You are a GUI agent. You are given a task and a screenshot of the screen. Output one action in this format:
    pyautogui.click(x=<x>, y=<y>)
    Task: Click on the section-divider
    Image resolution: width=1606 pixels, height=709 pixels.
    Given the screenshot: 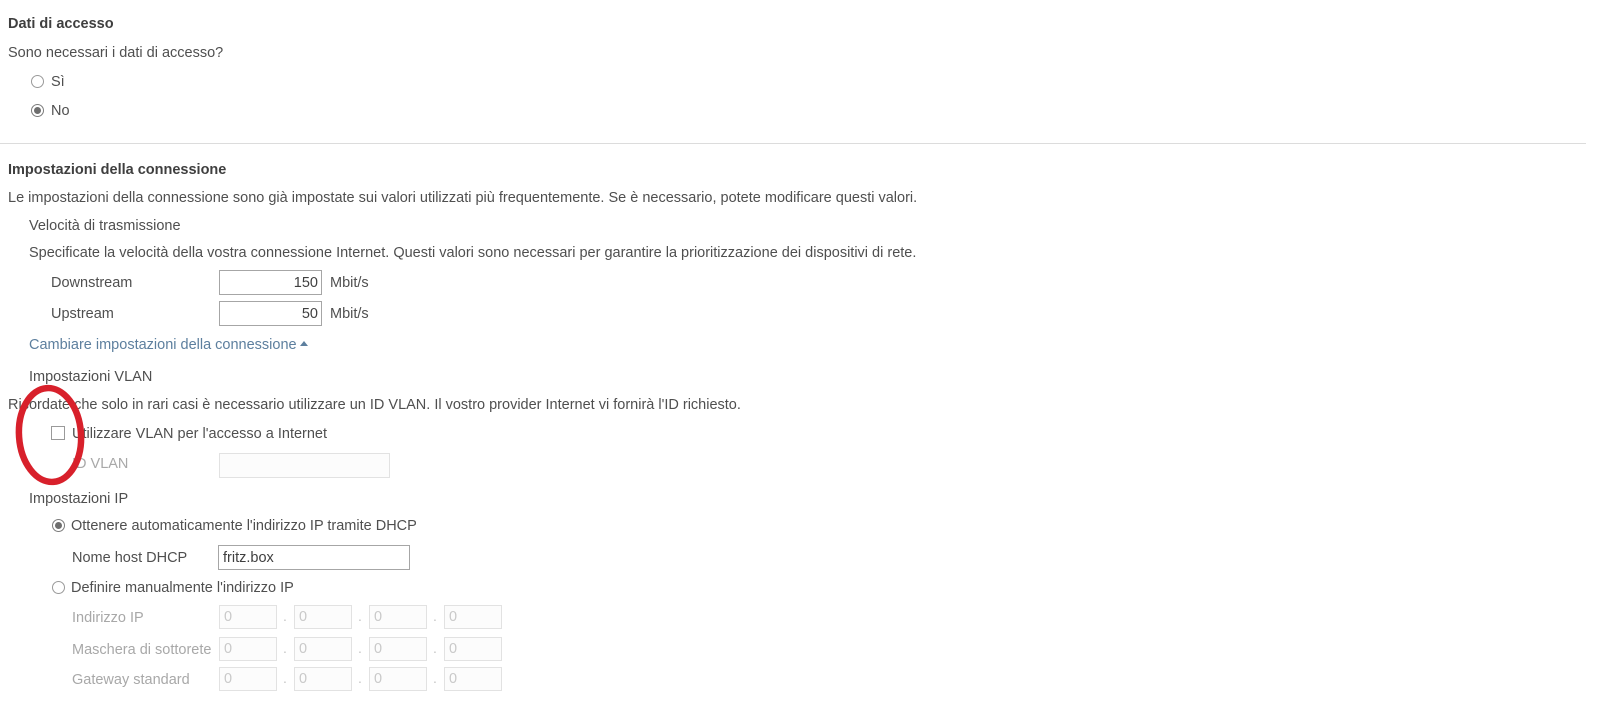 What is the action you would take?
    pyautogui.click(x=793, y=143)
    